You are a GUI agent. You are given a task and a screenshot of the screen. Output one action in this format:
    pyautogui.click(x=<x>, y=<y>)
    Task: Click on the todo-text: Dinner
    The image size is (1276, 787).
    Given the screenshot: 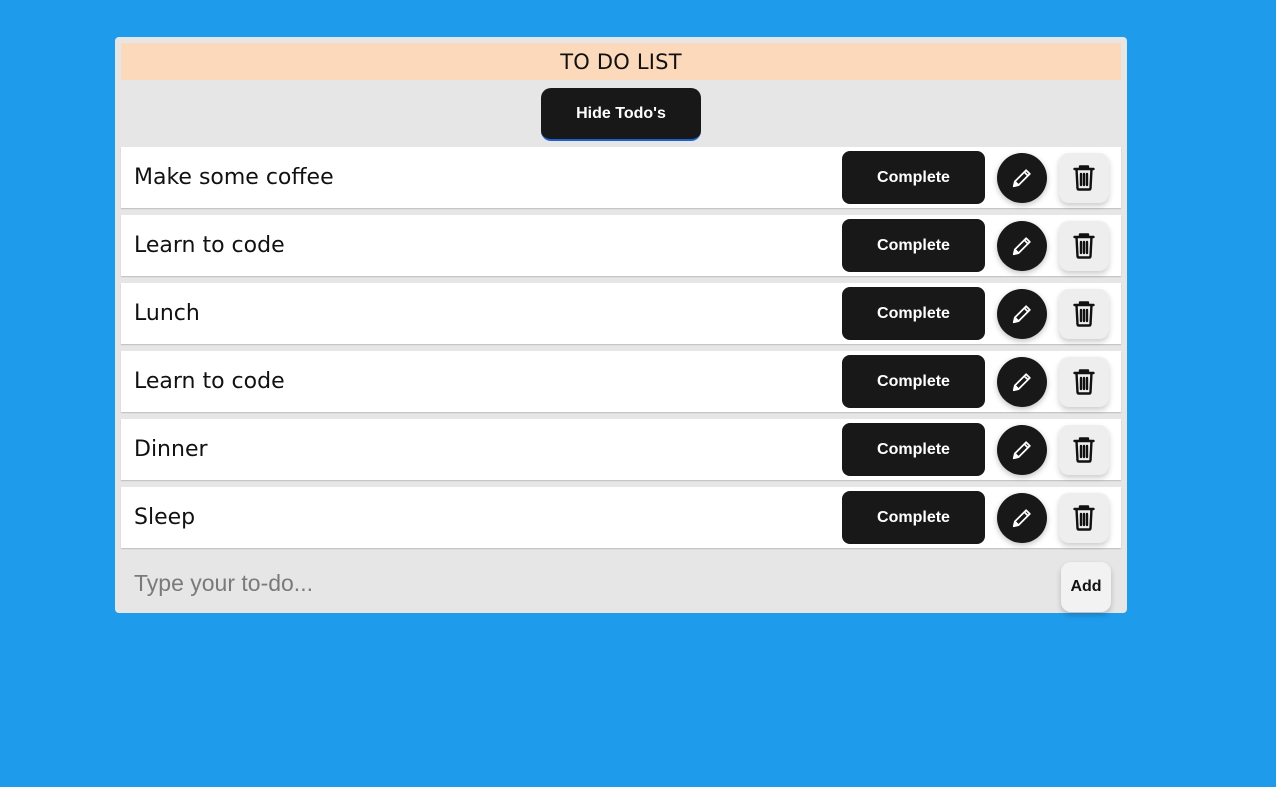 What is the action you would take?
    pyautogui.click(x=171, y=449)
    